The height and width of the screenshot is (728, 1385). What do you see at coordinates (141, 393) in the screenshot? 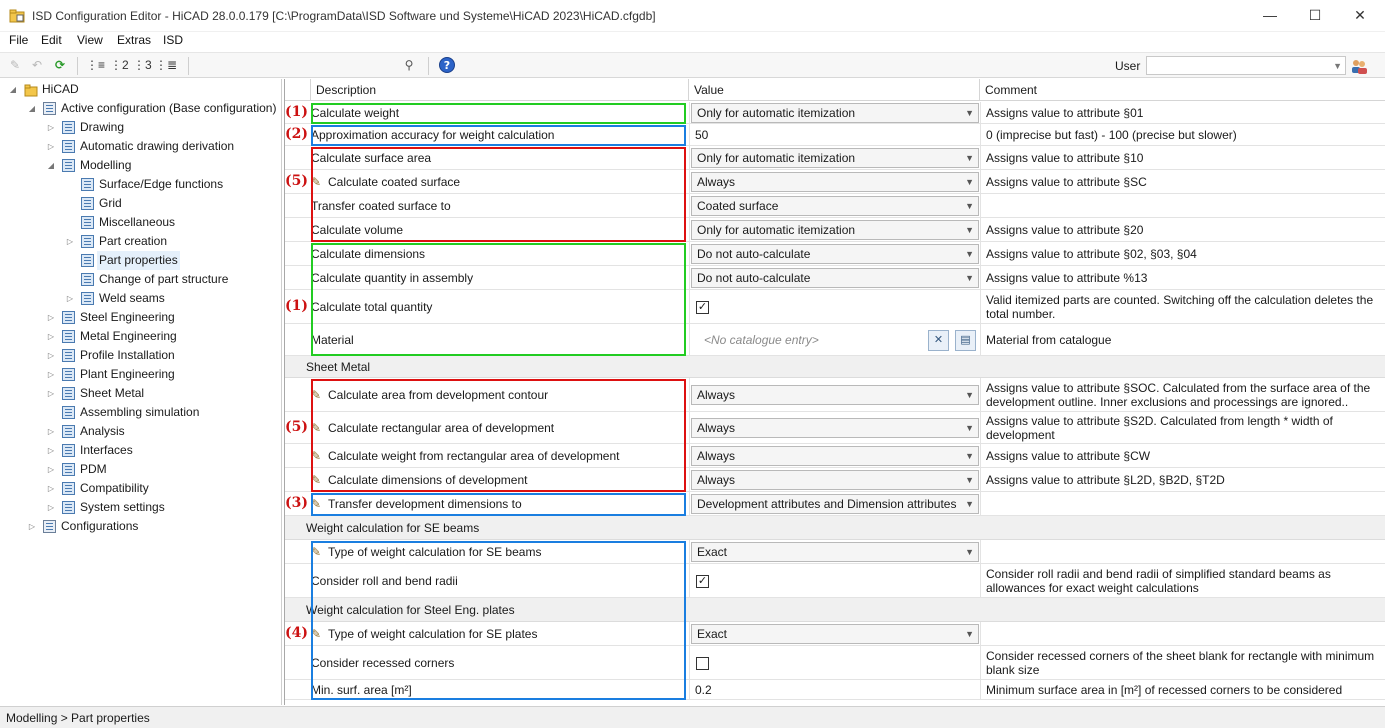
I see `tree-item-sheet-metal: ▷ Sheet Metal` at bounding box center [141, 393].